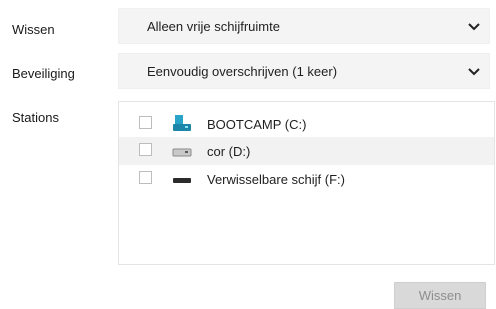  I want to click on list-item: BOOTCAMP (C:), so click(306, 124).